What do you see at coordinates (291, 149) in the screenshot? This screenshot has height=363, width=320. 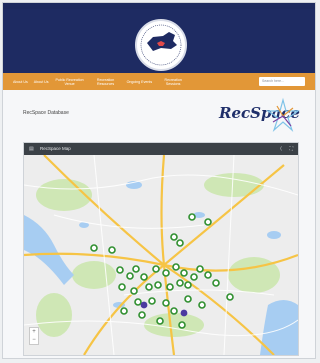 I see `fullscreen-icon: ⛶` at bounding box center [291, 149].